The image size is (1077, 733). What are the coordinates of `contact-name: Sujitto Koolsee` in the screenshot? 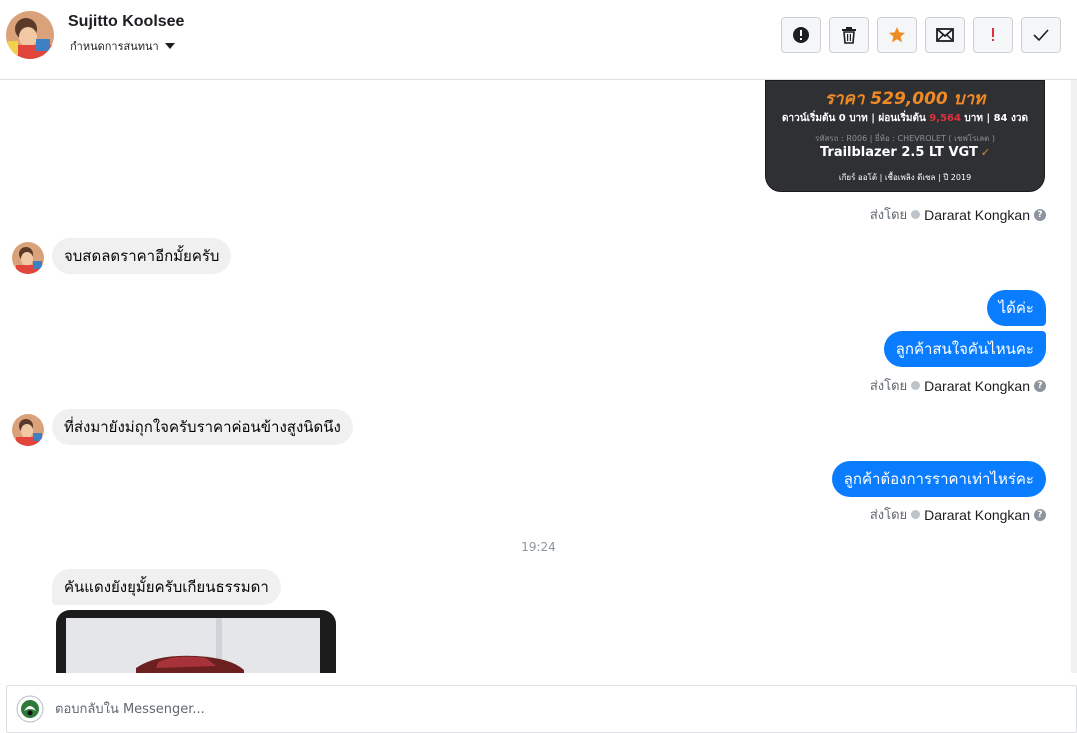 It's located at (126, 21).